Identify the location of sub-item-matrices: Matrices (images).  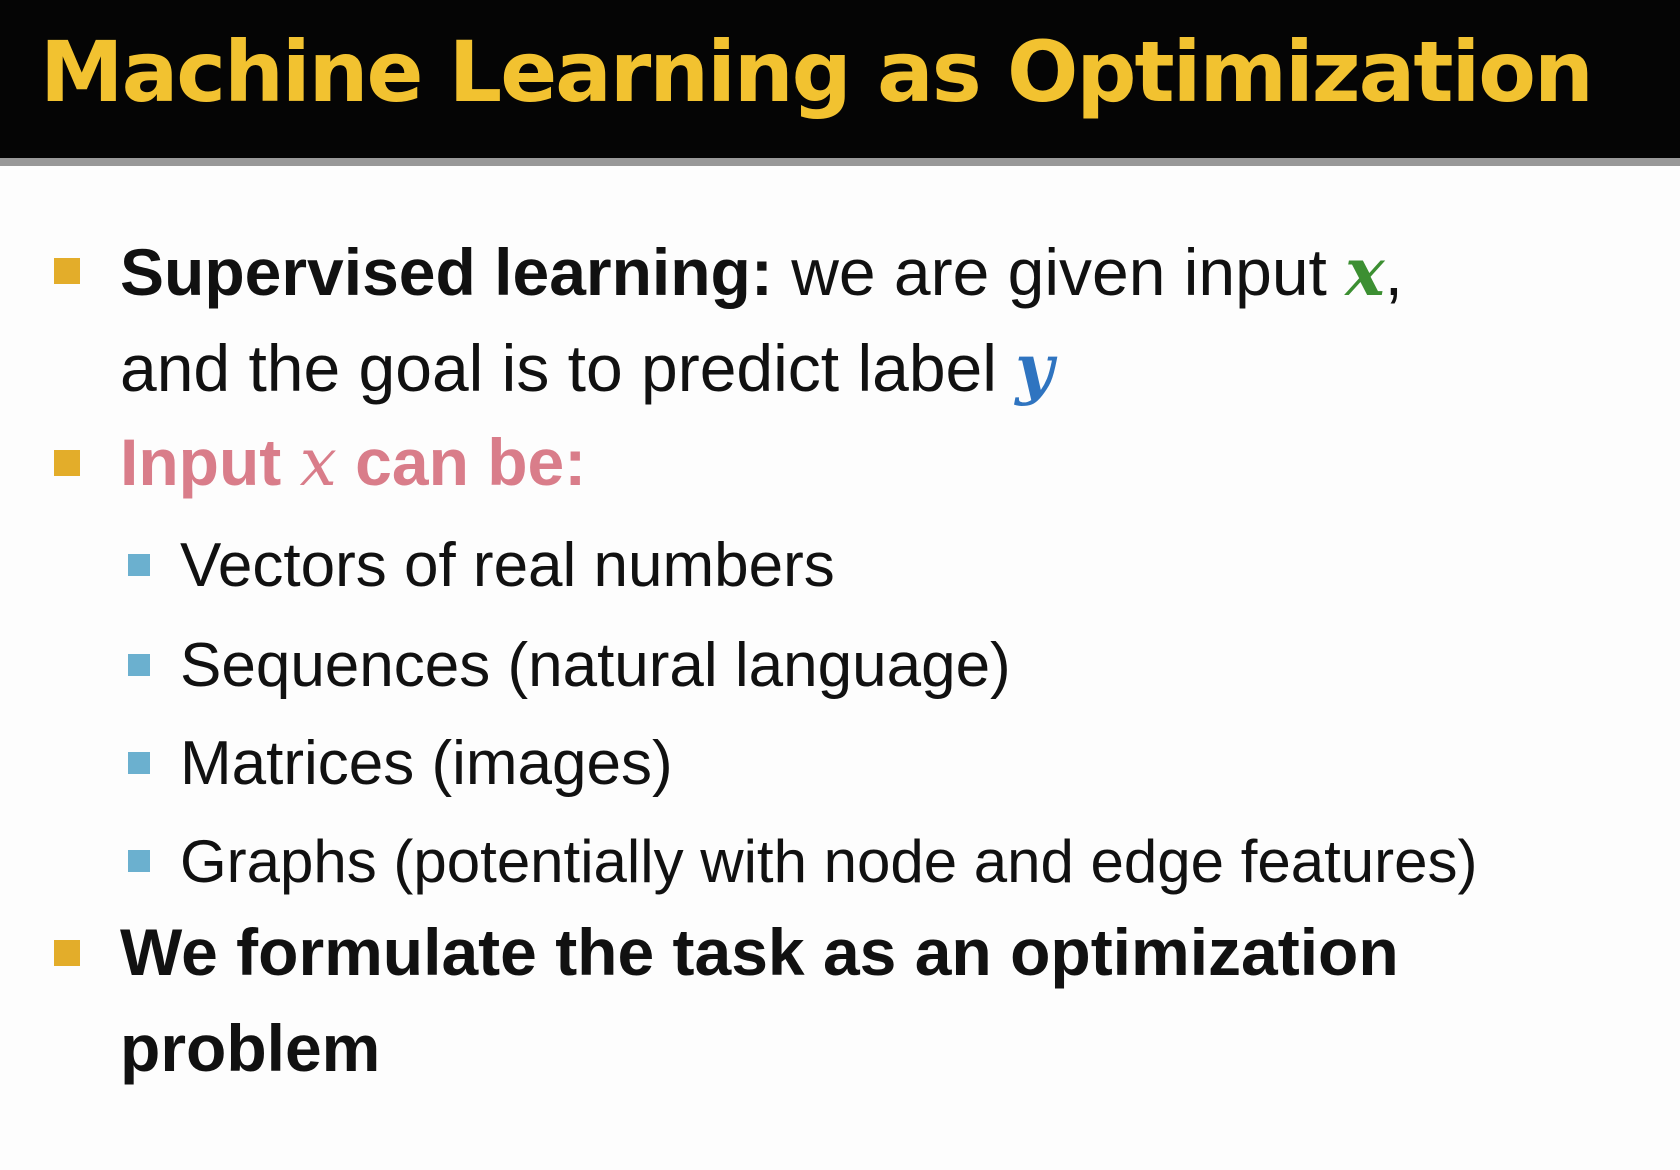
(426, 763).